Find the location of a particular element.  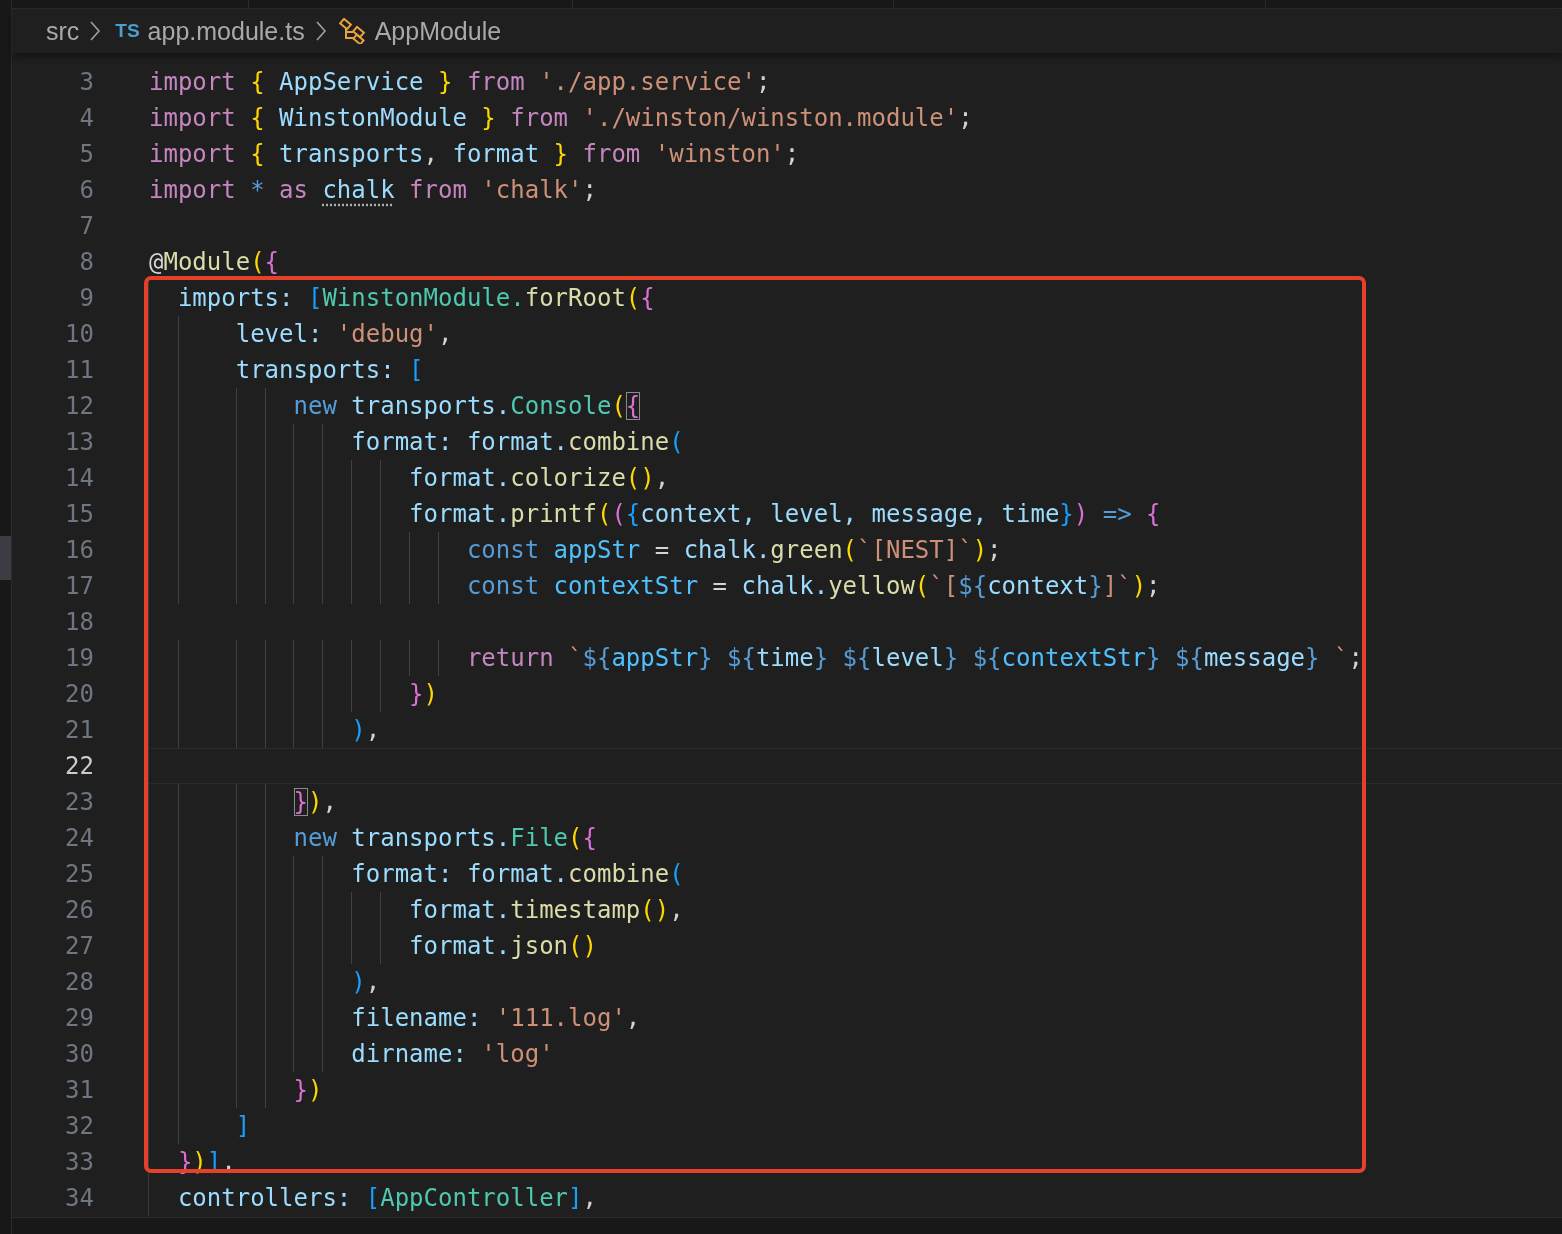

line-number: 23 is located at coordinates (79, 802).